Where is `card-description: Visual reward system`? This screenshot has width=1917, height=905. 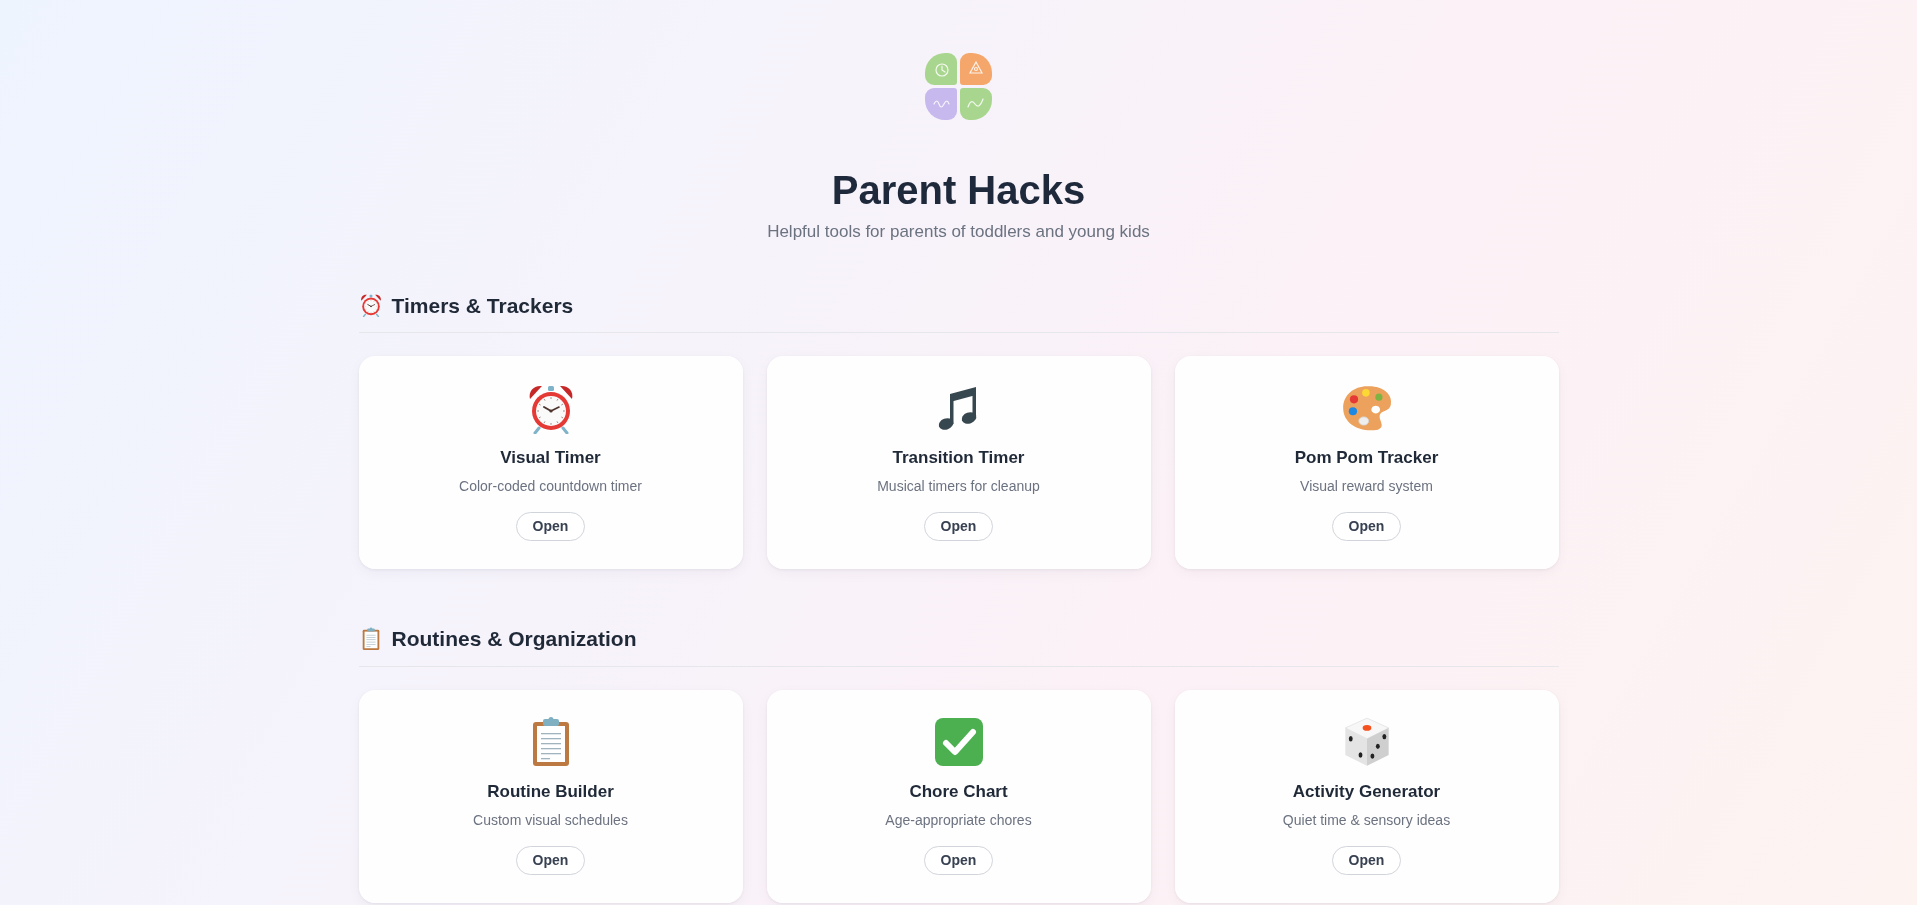 card-description: Visual reward system is located at coordinates (1366, 486).